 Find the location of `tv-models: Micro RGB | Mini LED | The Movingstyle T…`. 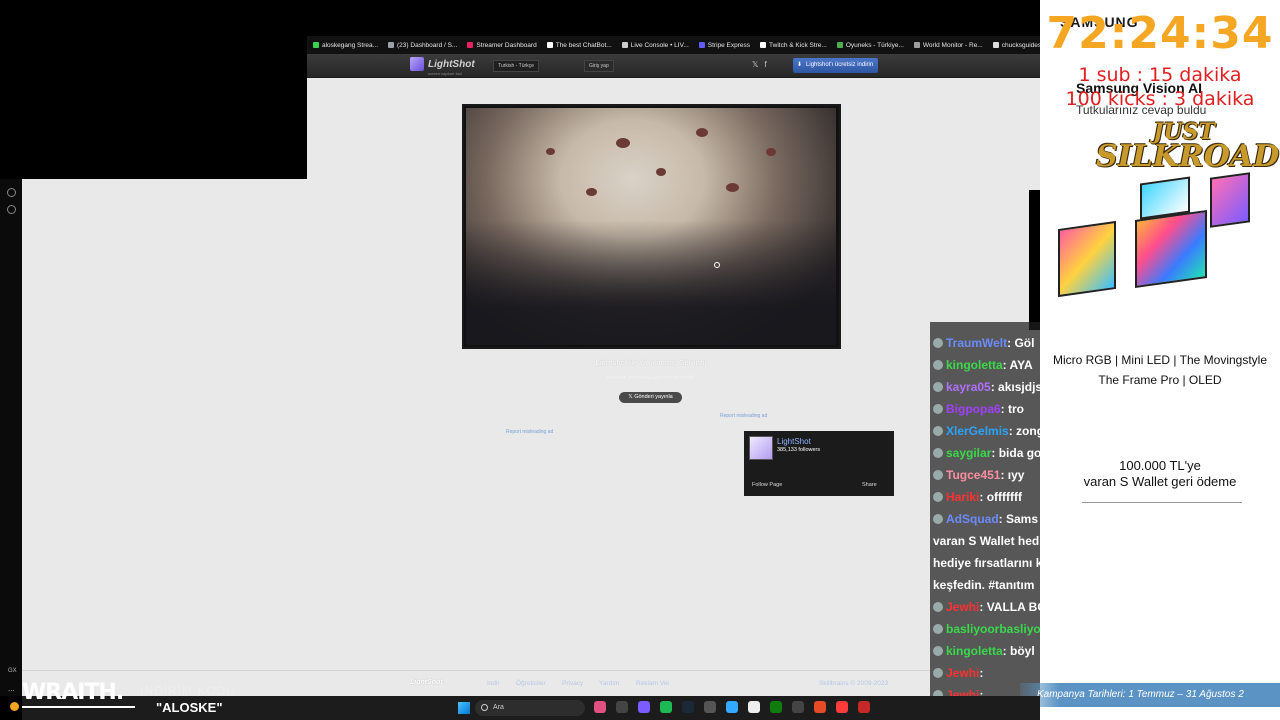

tv-models: Micro RGB | Mini LED | The Movingstyle T… is located at coordinates (1160, 370).